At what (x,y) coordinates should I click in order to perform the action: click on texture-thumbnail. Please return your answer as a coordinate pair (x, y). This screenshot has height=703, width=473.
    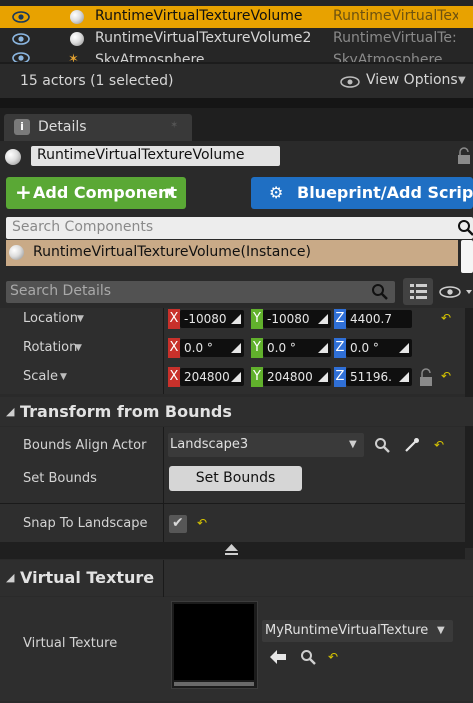
    Looking at the image, I should click on (214, 645).